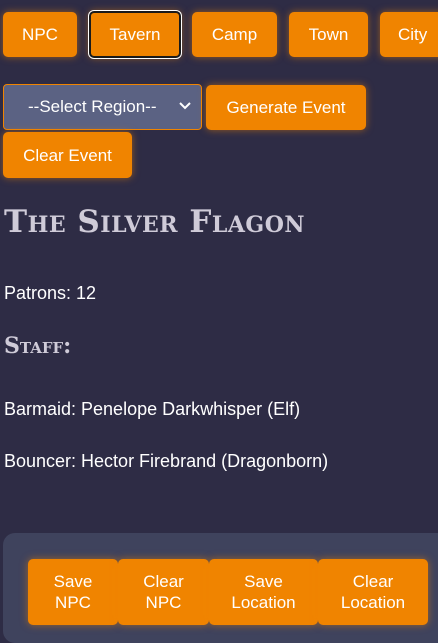  Describe the element at coordinates (154, 222) in the screenshot. I see `tavern-name-heading: The Silver Flagon` at that location.